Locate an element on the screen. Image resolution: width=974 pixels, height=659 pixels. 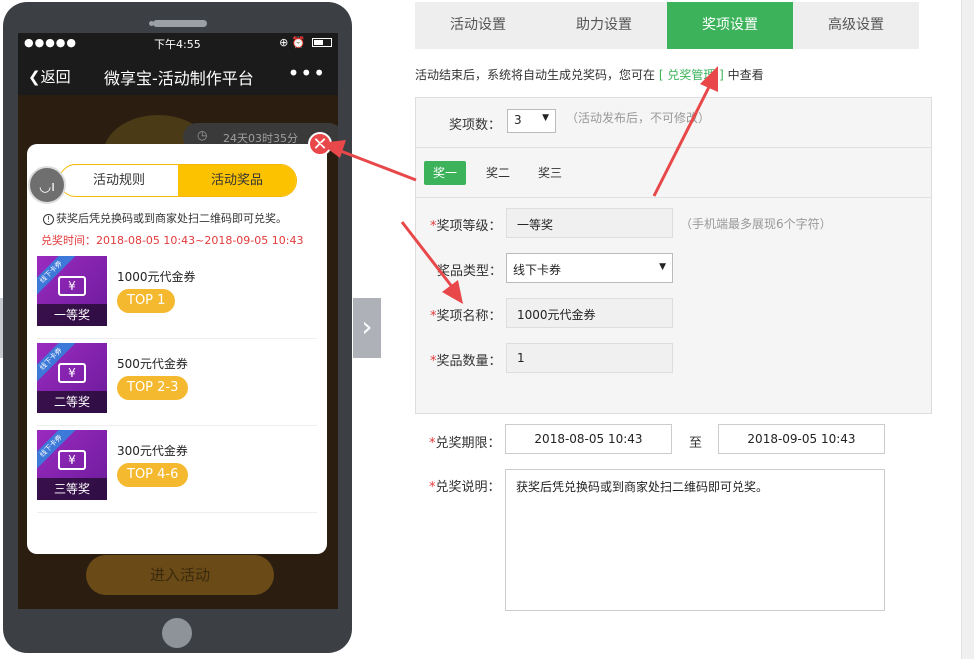
redeem-time: 兑奖时间：2018-08-05 10:43~2018-09-05 10:43 is located at coordinates (172, 240).